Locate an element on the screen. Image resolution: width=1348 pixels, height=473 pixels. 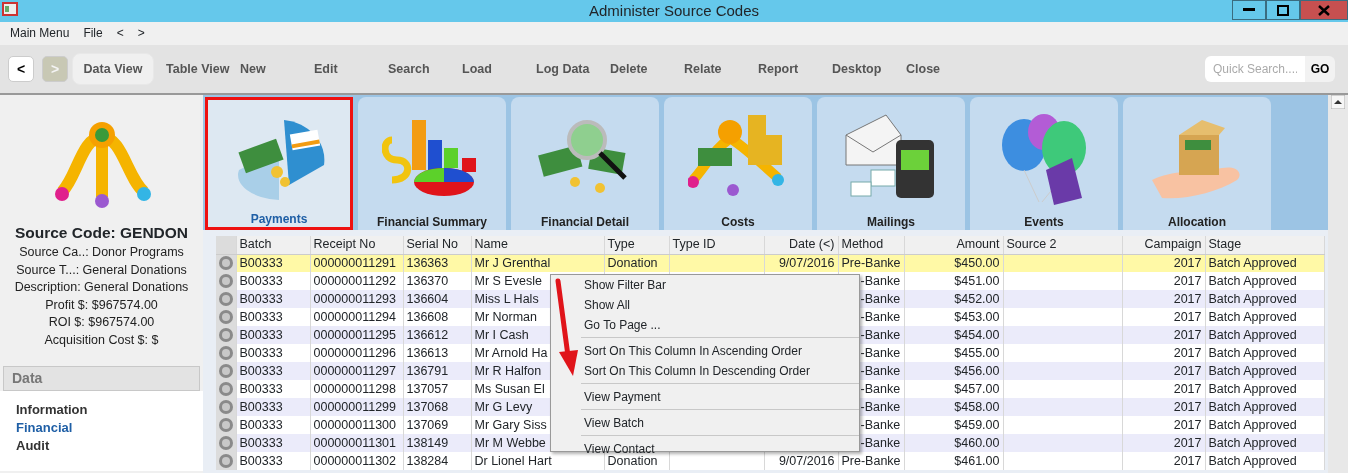
tile-button: Events is located at coordinates (1044, 163).